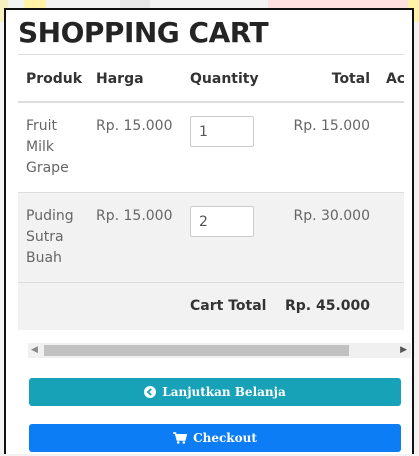 The image size is (419, 456). What do you see at coordinates (391, 78) in the screenshot?
I see `column-header-aksi: Ac` at bounding box center [391, 78].